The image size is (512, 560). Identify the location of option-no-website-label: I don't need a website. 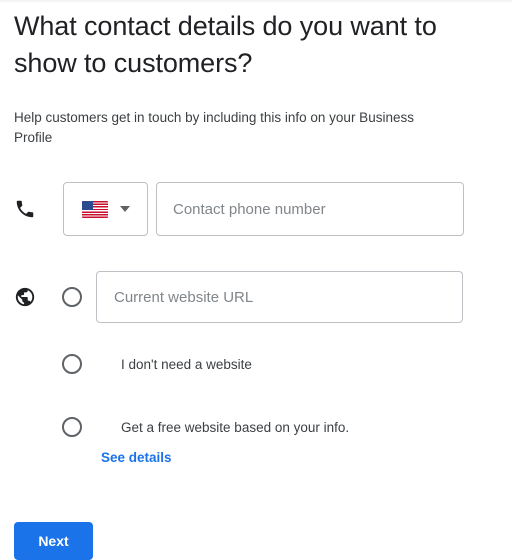
(186, 364).